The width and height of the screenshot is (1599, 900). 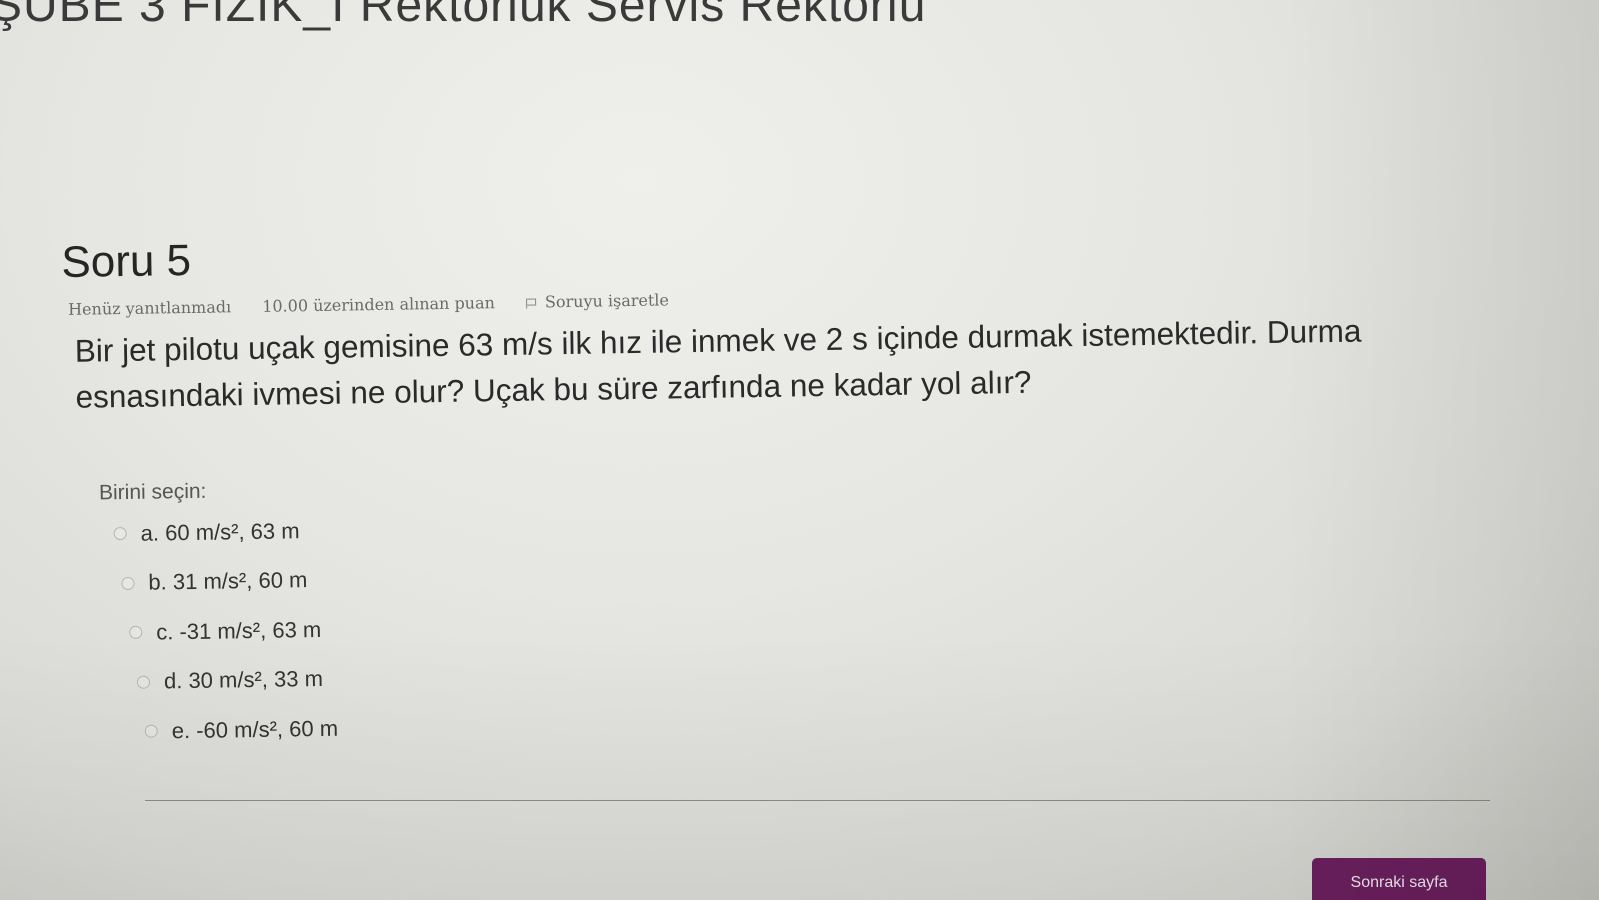 What do you see at coordinates (143, 682) in the screenshot?
I see `answer-radio-d` at bounding box center [143, 682].